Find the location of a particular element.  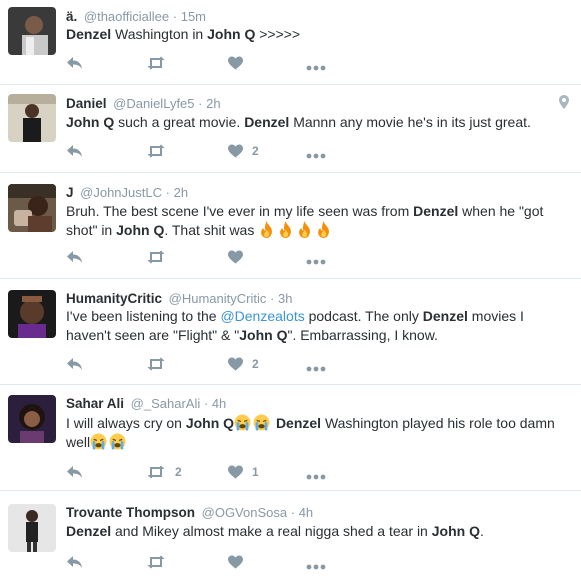

display-name: Sahar Ali is located at coordinates (95, 403).